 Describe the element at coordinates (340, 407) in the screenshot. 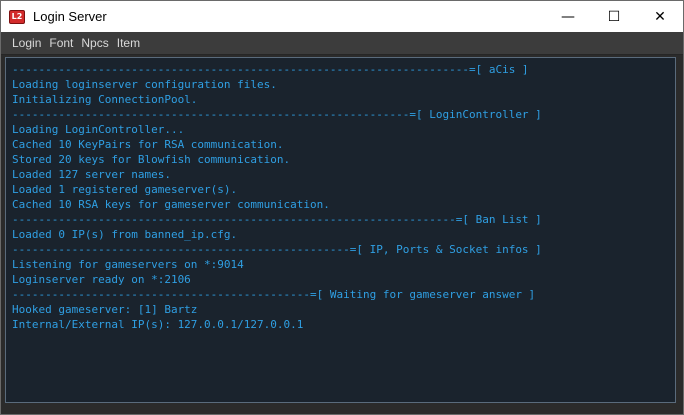

I see `window-bottom-edge` at that location.